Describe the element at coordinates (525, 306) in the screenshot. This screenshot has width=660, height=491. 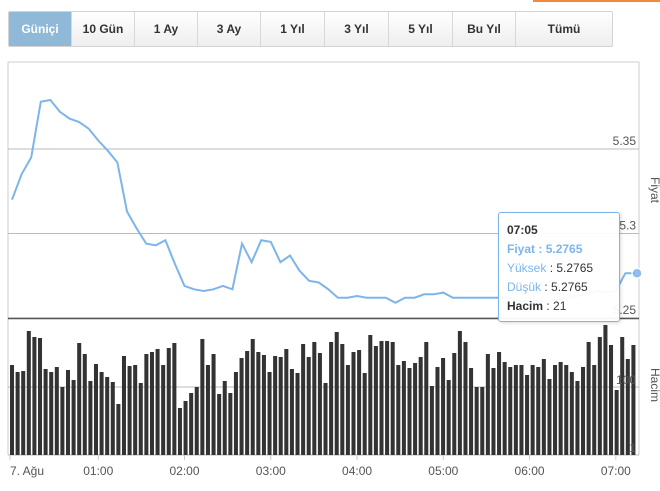
I see `tooltip-hacim-label: Hacim` at that location.